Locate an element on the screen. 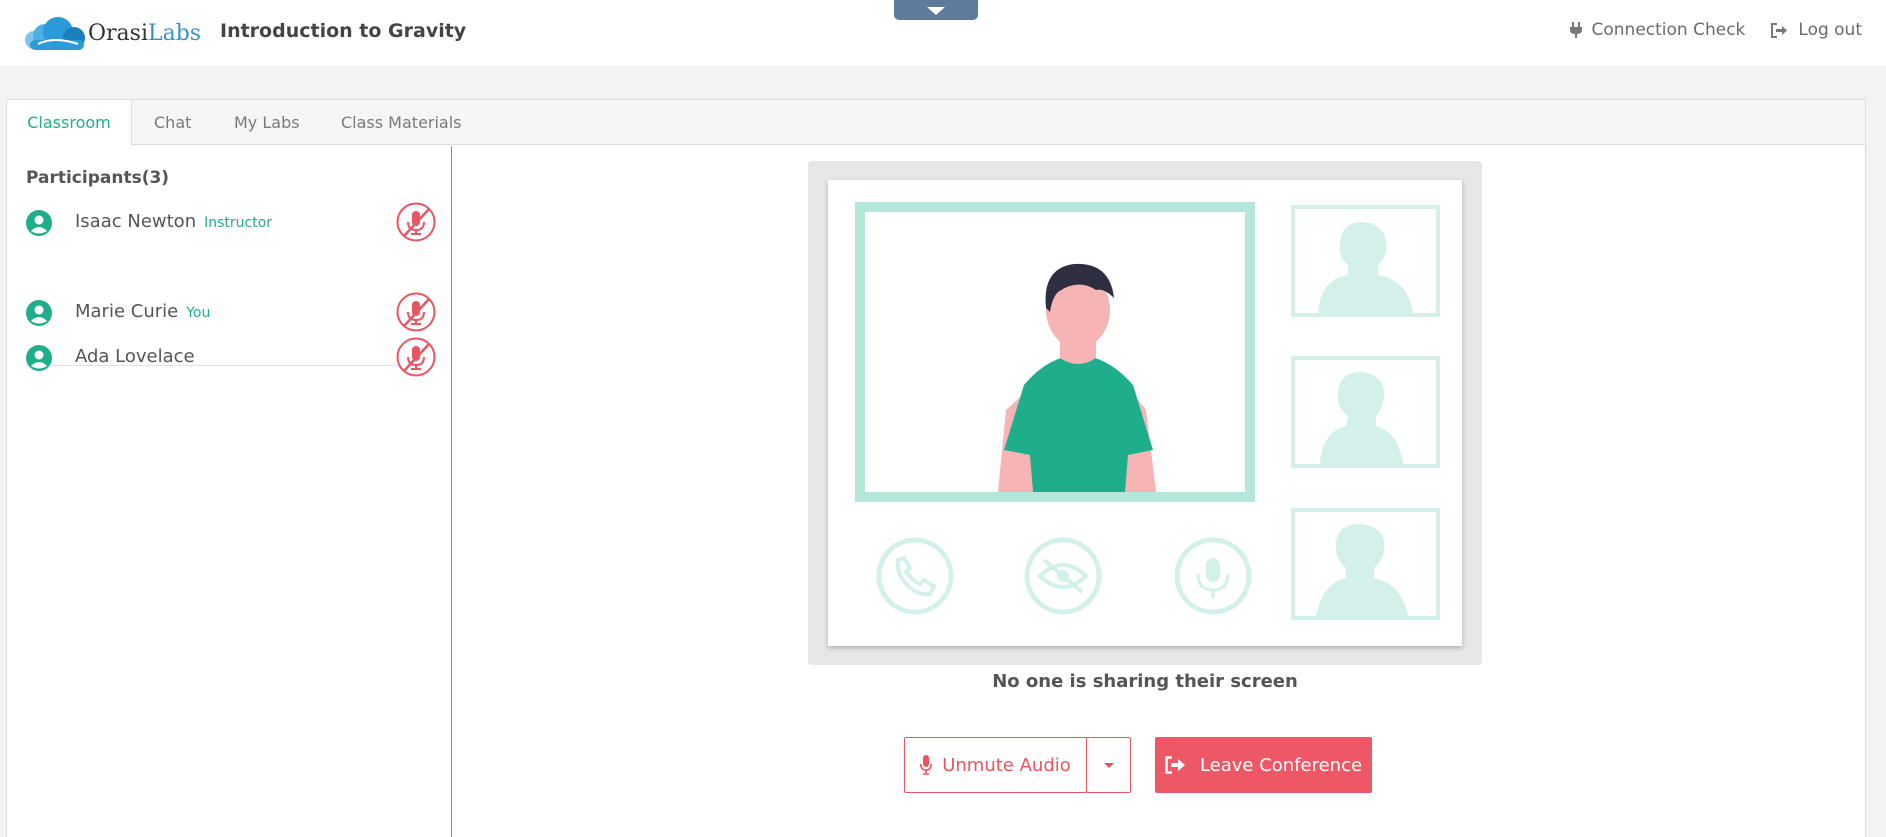  phone-icon is located at coordinates (915, 576).